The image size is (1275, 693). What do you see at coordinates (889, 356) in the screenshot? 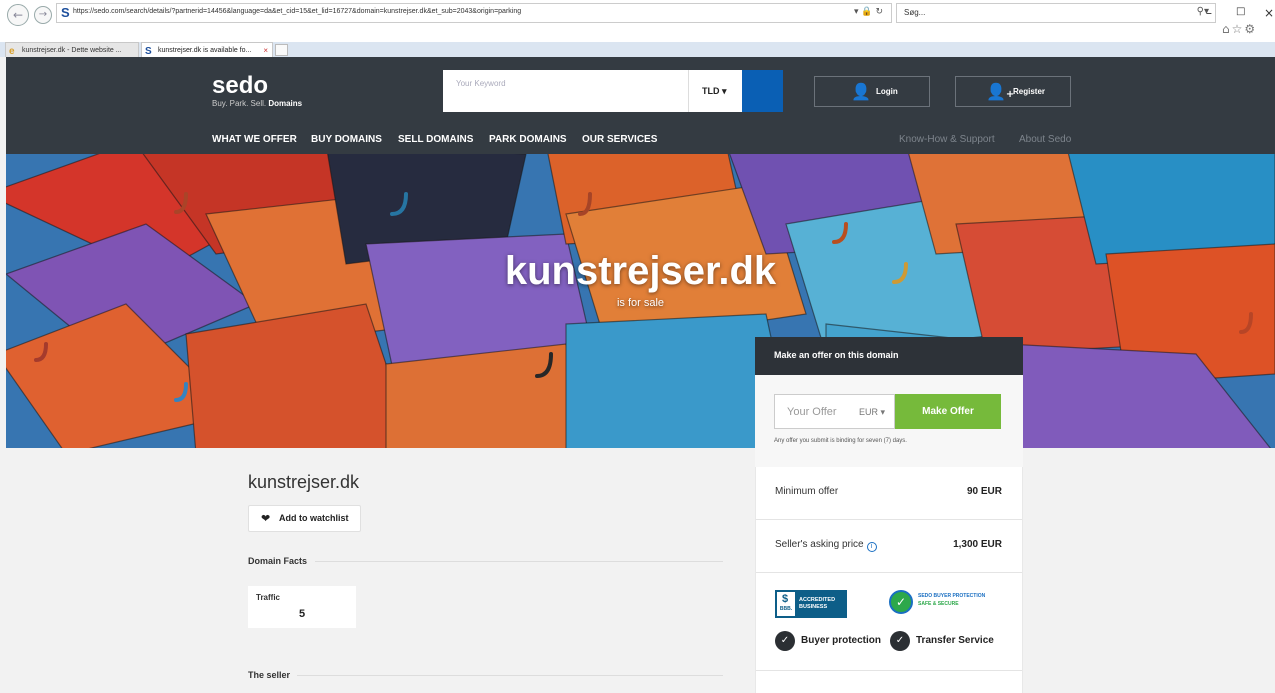
I see `offer-panel-heading: Make an offer on this domain` at bounding box center [889, 356].